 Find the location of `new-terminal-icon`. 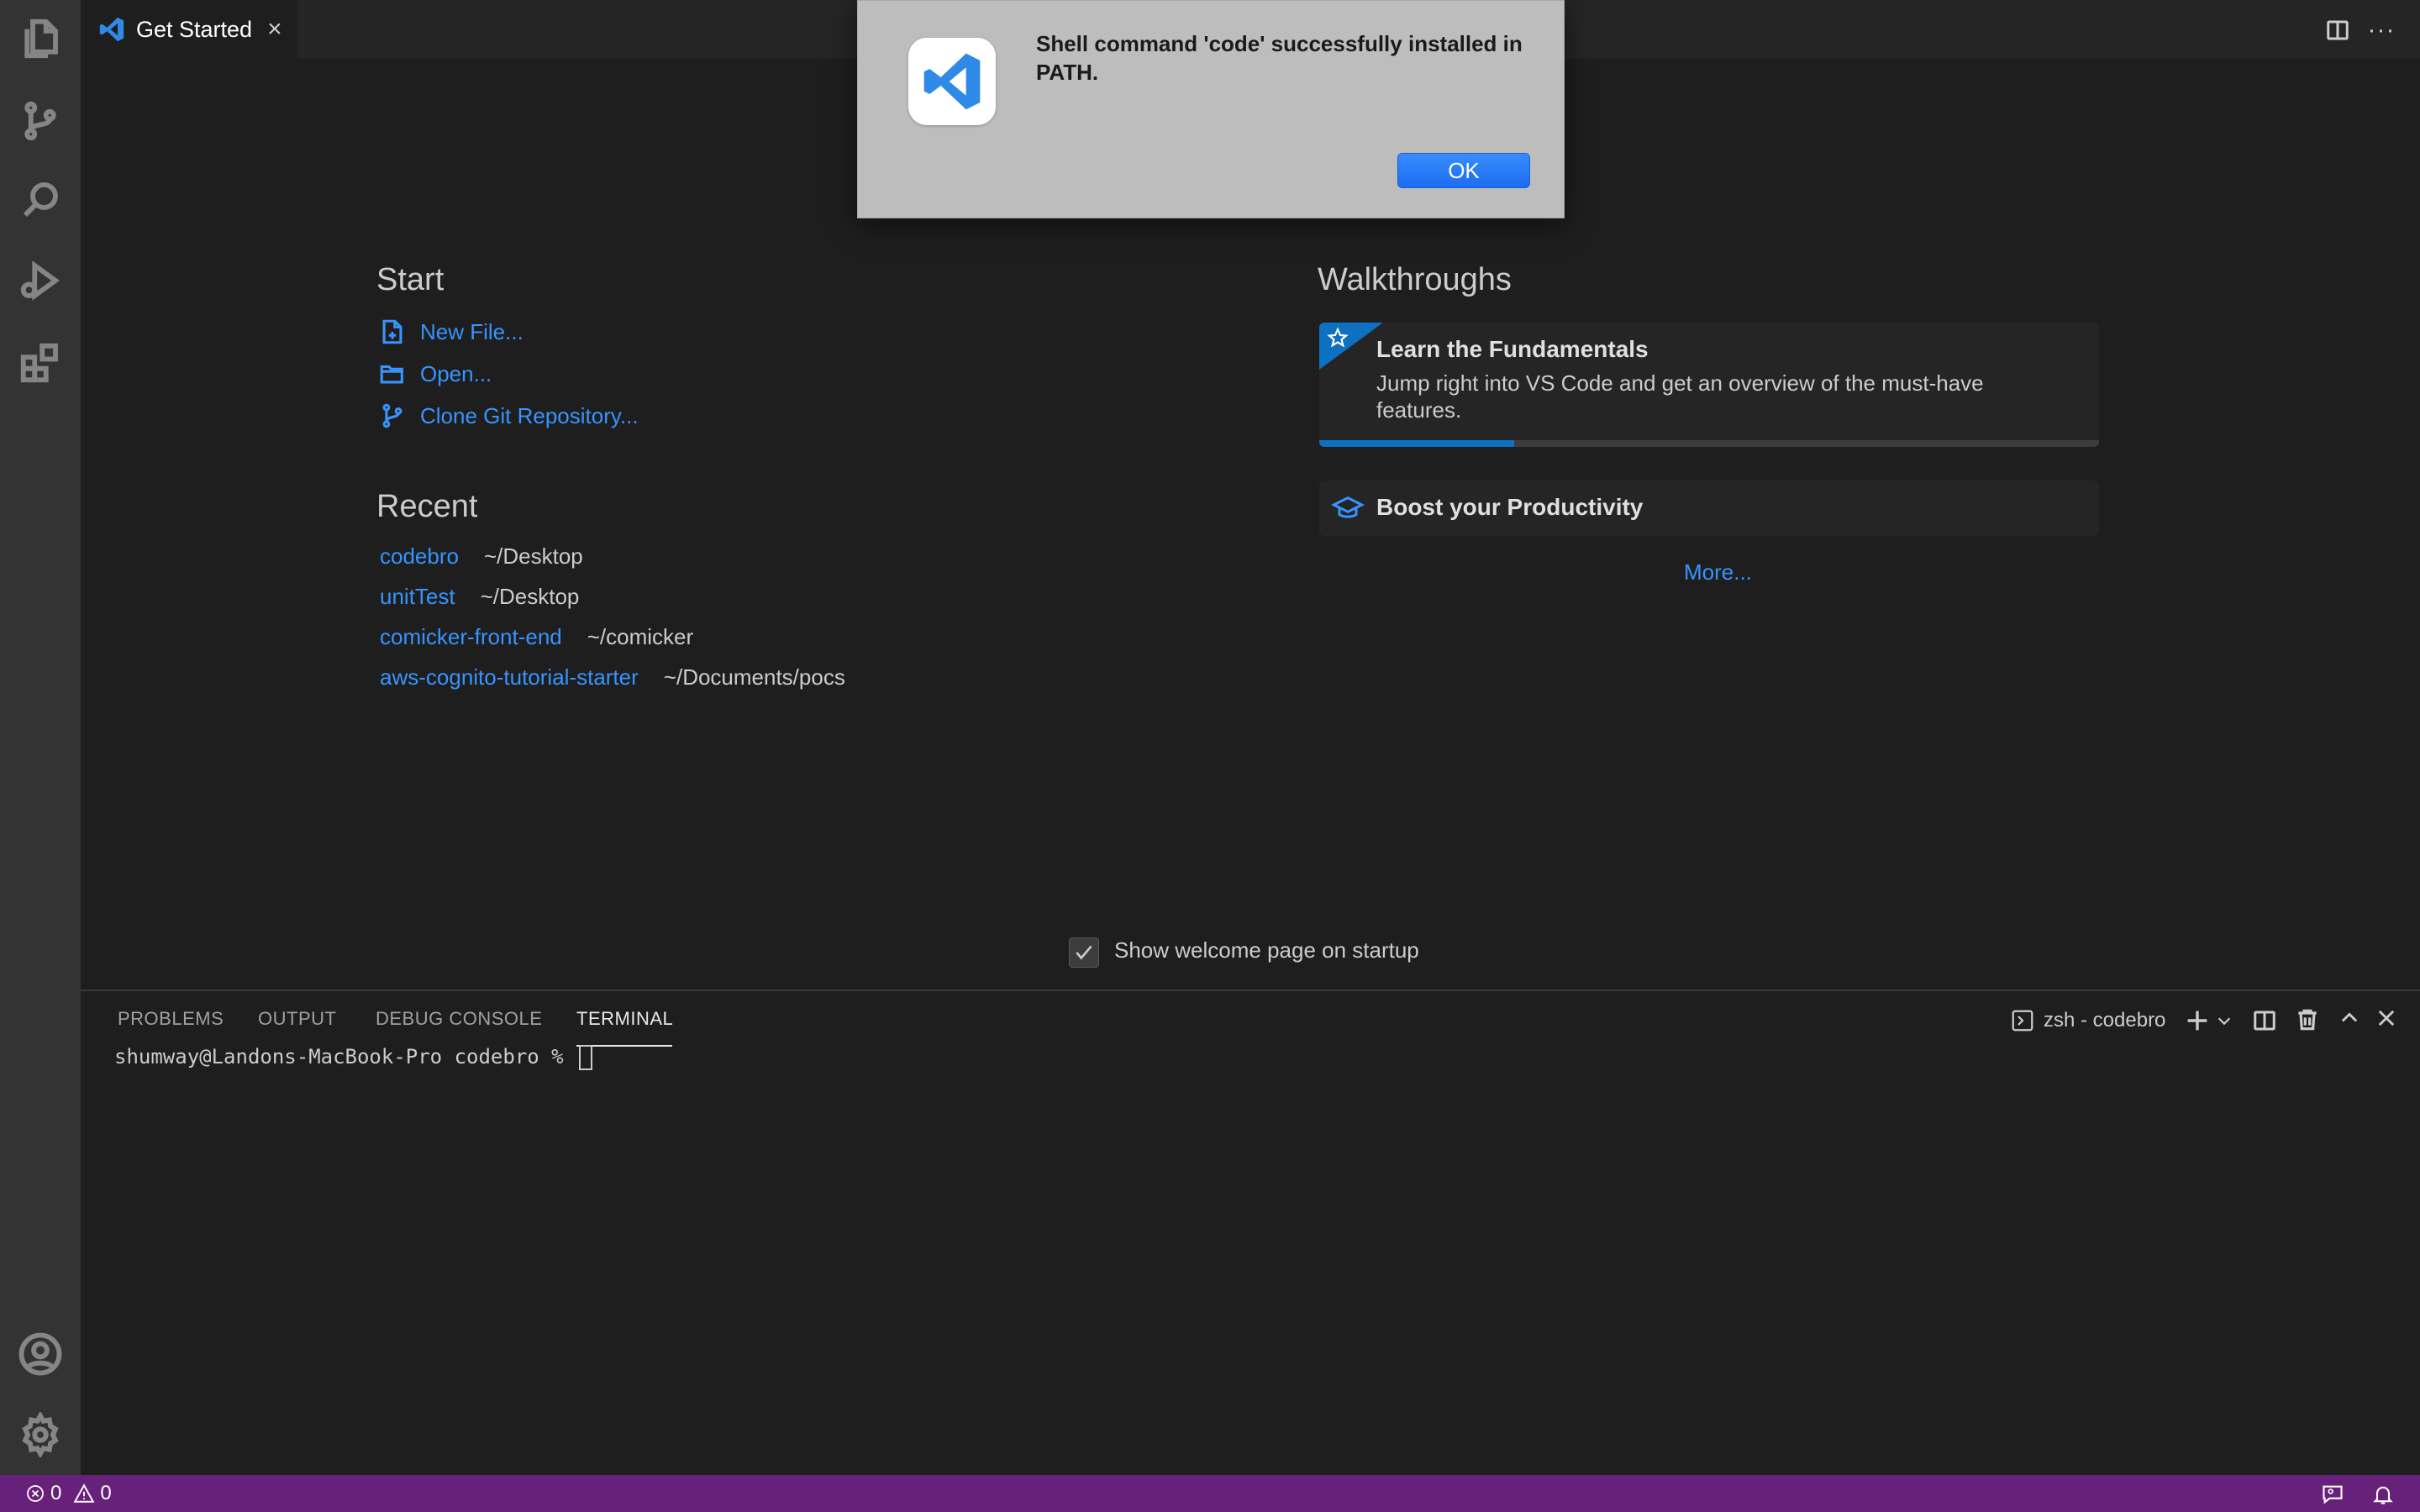

new-terminal-icon is located at coordinates (2197, 1022).